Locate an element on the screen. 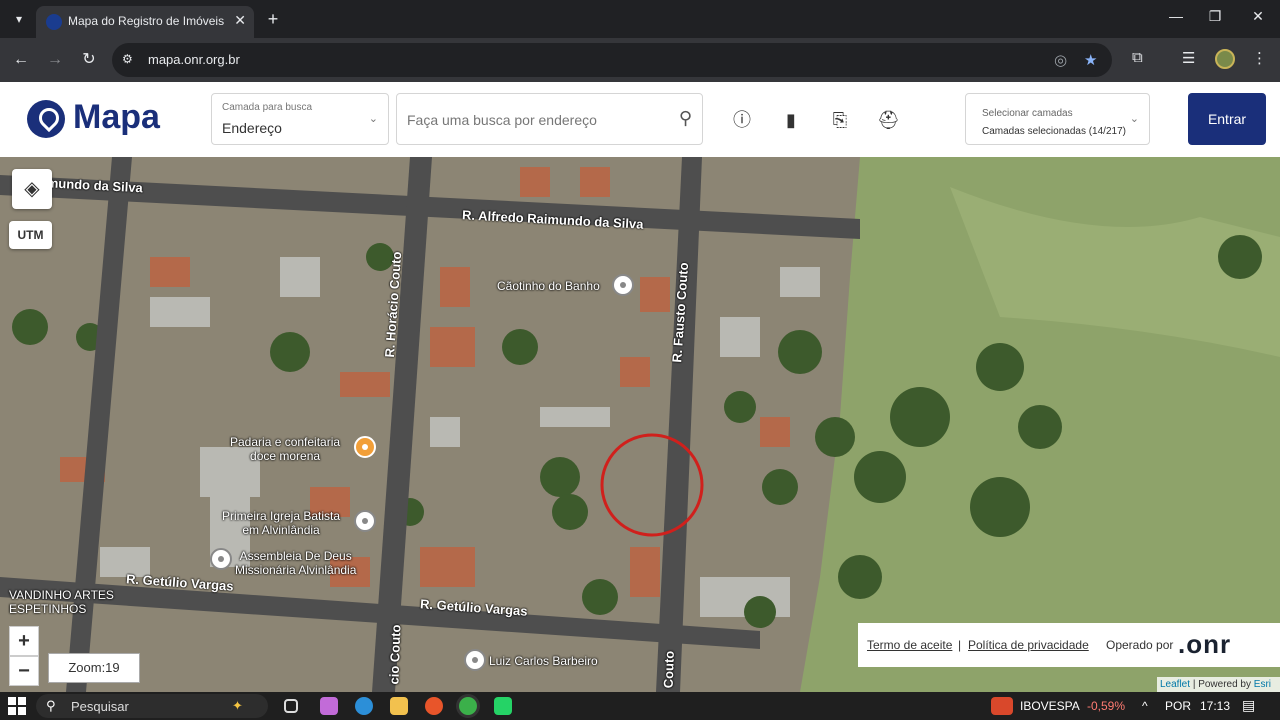 Image resolution: width=1280 pixels, height=720 pixels. logo-text: Mapa is located at coordinates (116, 117).